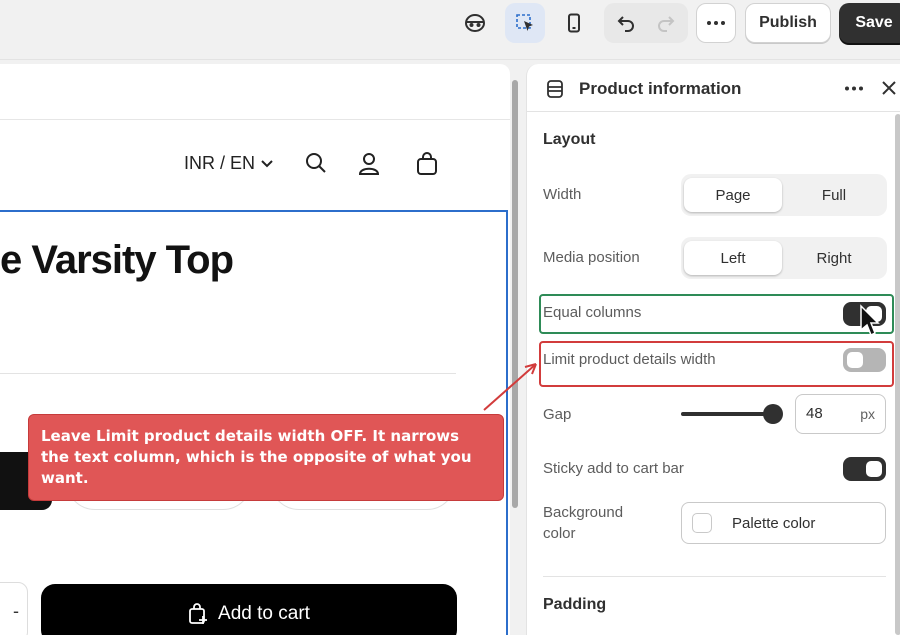 Image resolution: width=900 pixels, height=635 pixels. Describe the element at coordinates (784, 258) in the screenshot. I see `media-position-segmented-control: Left Right` at that location.